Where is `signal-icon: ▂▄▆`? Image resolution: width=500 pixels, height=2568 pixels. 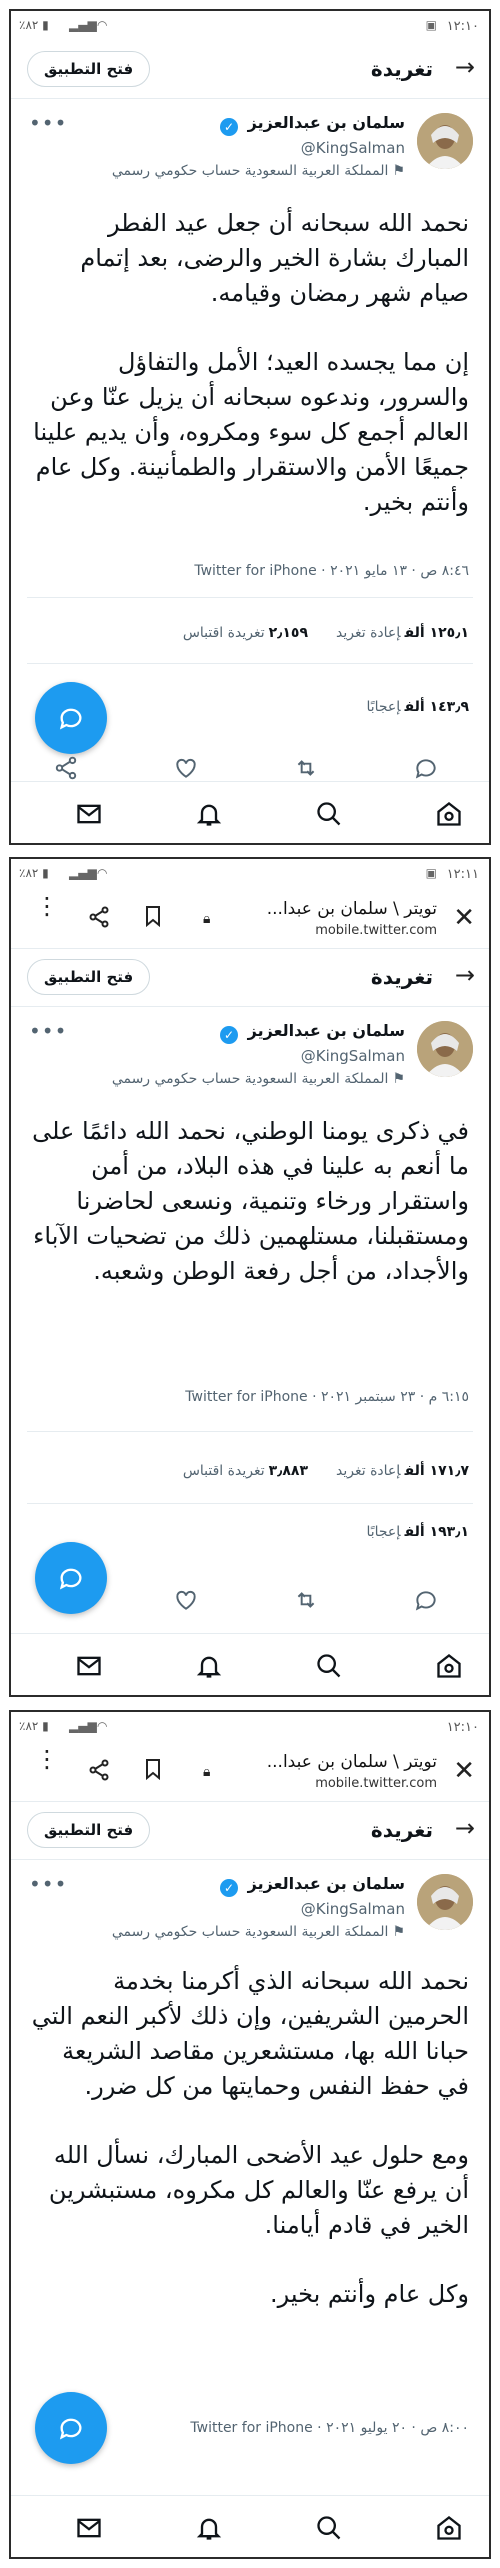 signal-icon: ▂▄▆ is located at coordinates (83, 873).